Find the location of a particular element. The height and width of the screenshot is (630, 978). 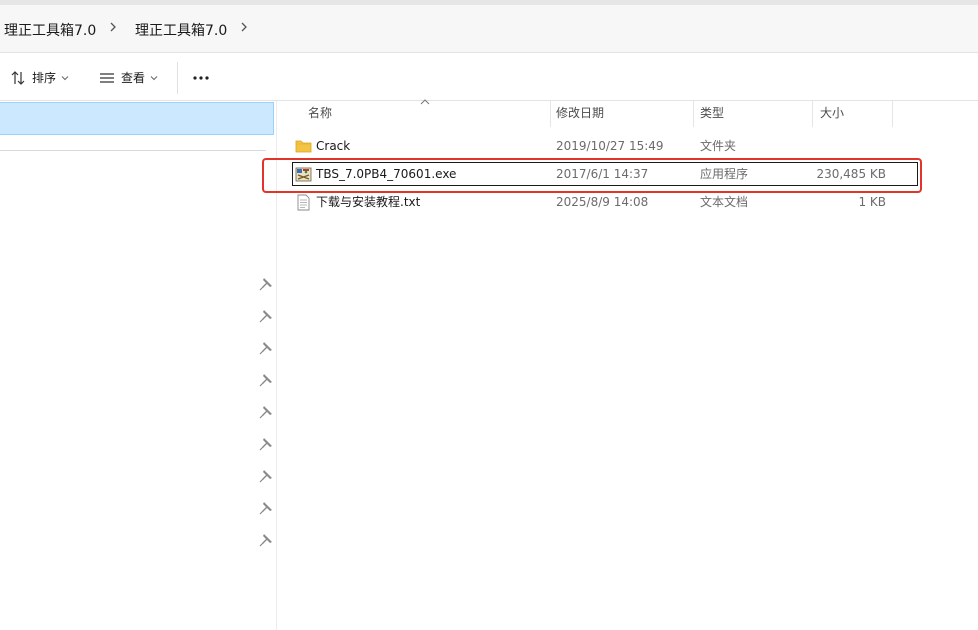

column-header-modified: 修改日期 is located at coordinates (580, 116).